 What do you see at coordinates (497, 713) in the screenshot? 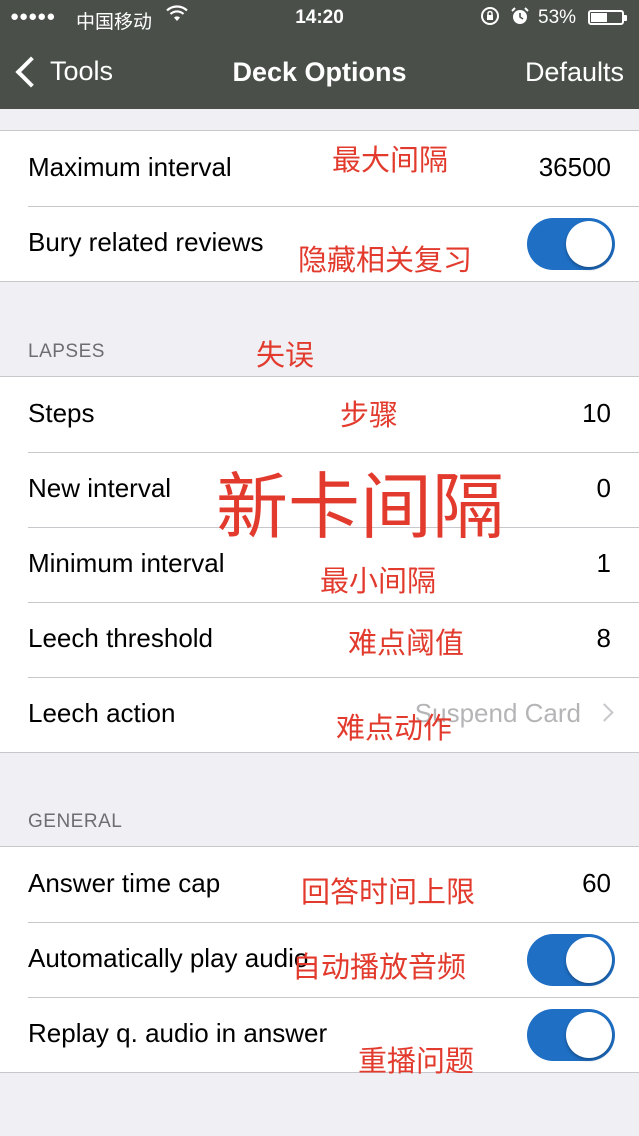
I see `row-value: Suspend Card` at bounding box center [497, 713].